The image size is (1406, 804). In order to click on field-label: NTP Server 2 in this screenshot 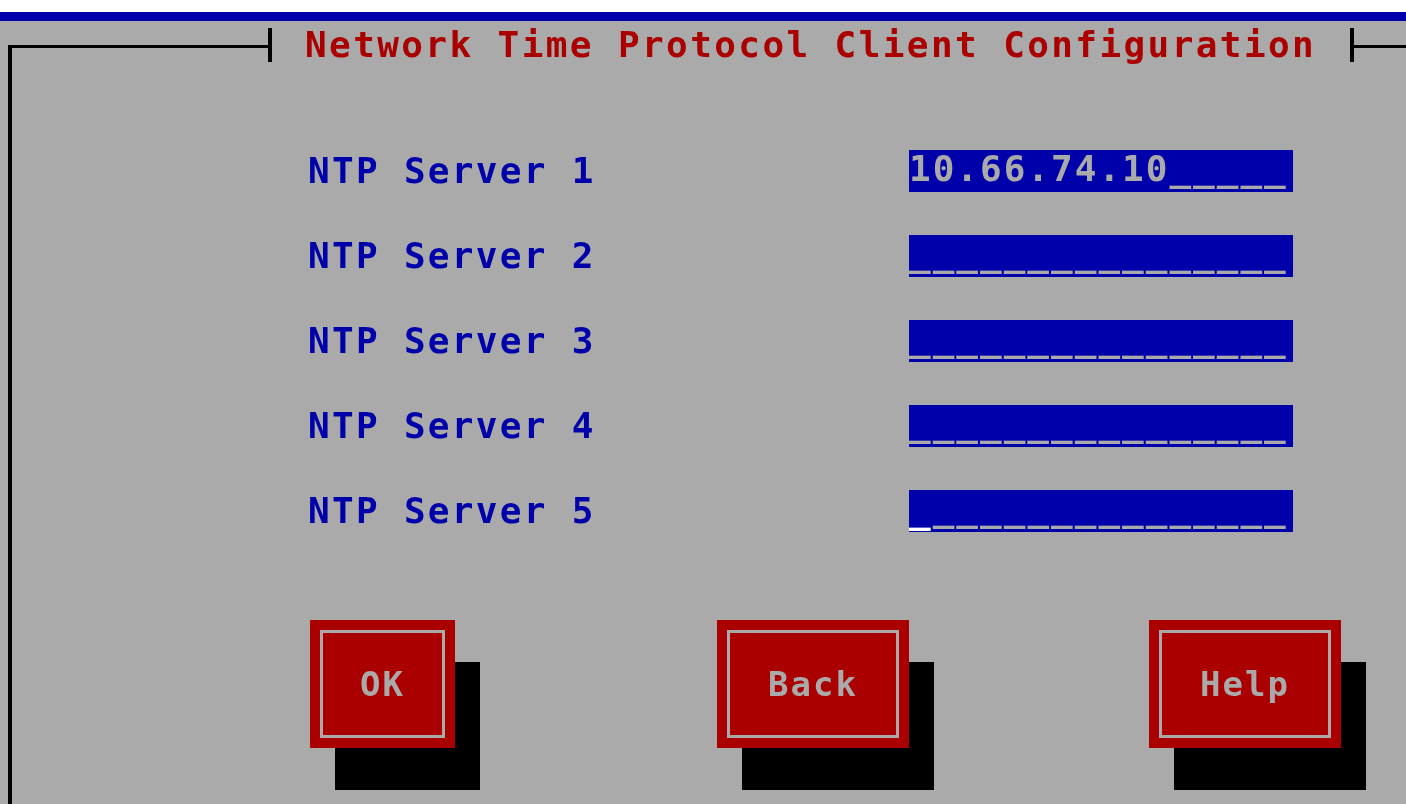, I will do `click(452, 255)`.